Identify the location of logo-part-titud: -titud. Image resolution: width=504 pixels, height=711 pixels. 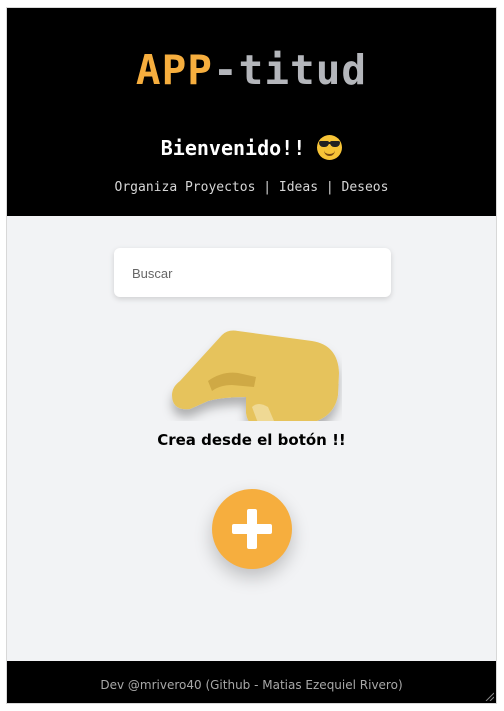
(290, 70).